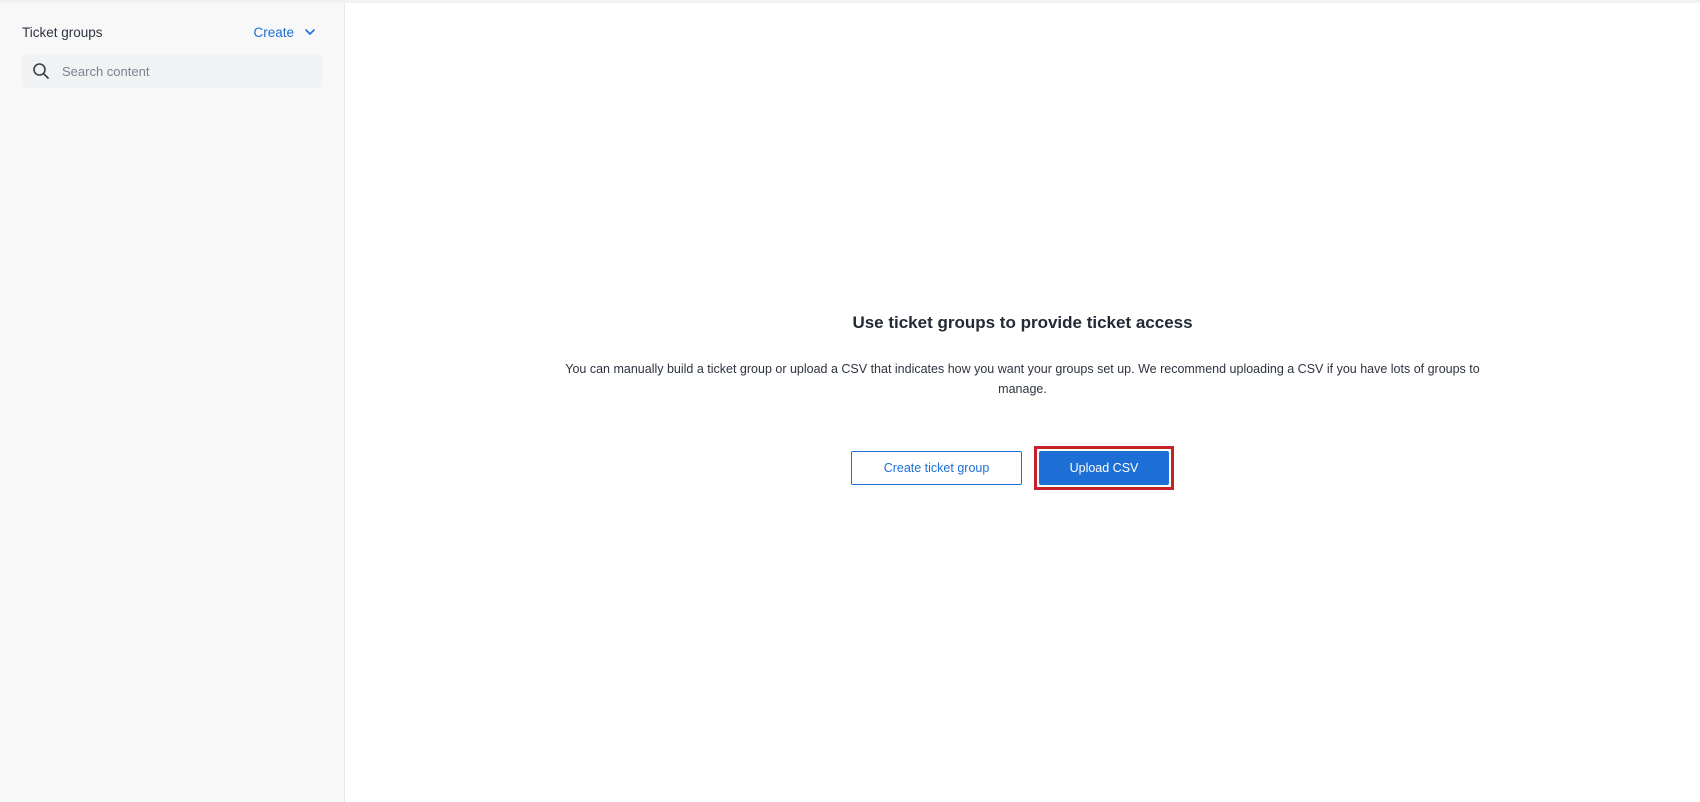  I want to click on chevron-down-icon, so click(310, 32).